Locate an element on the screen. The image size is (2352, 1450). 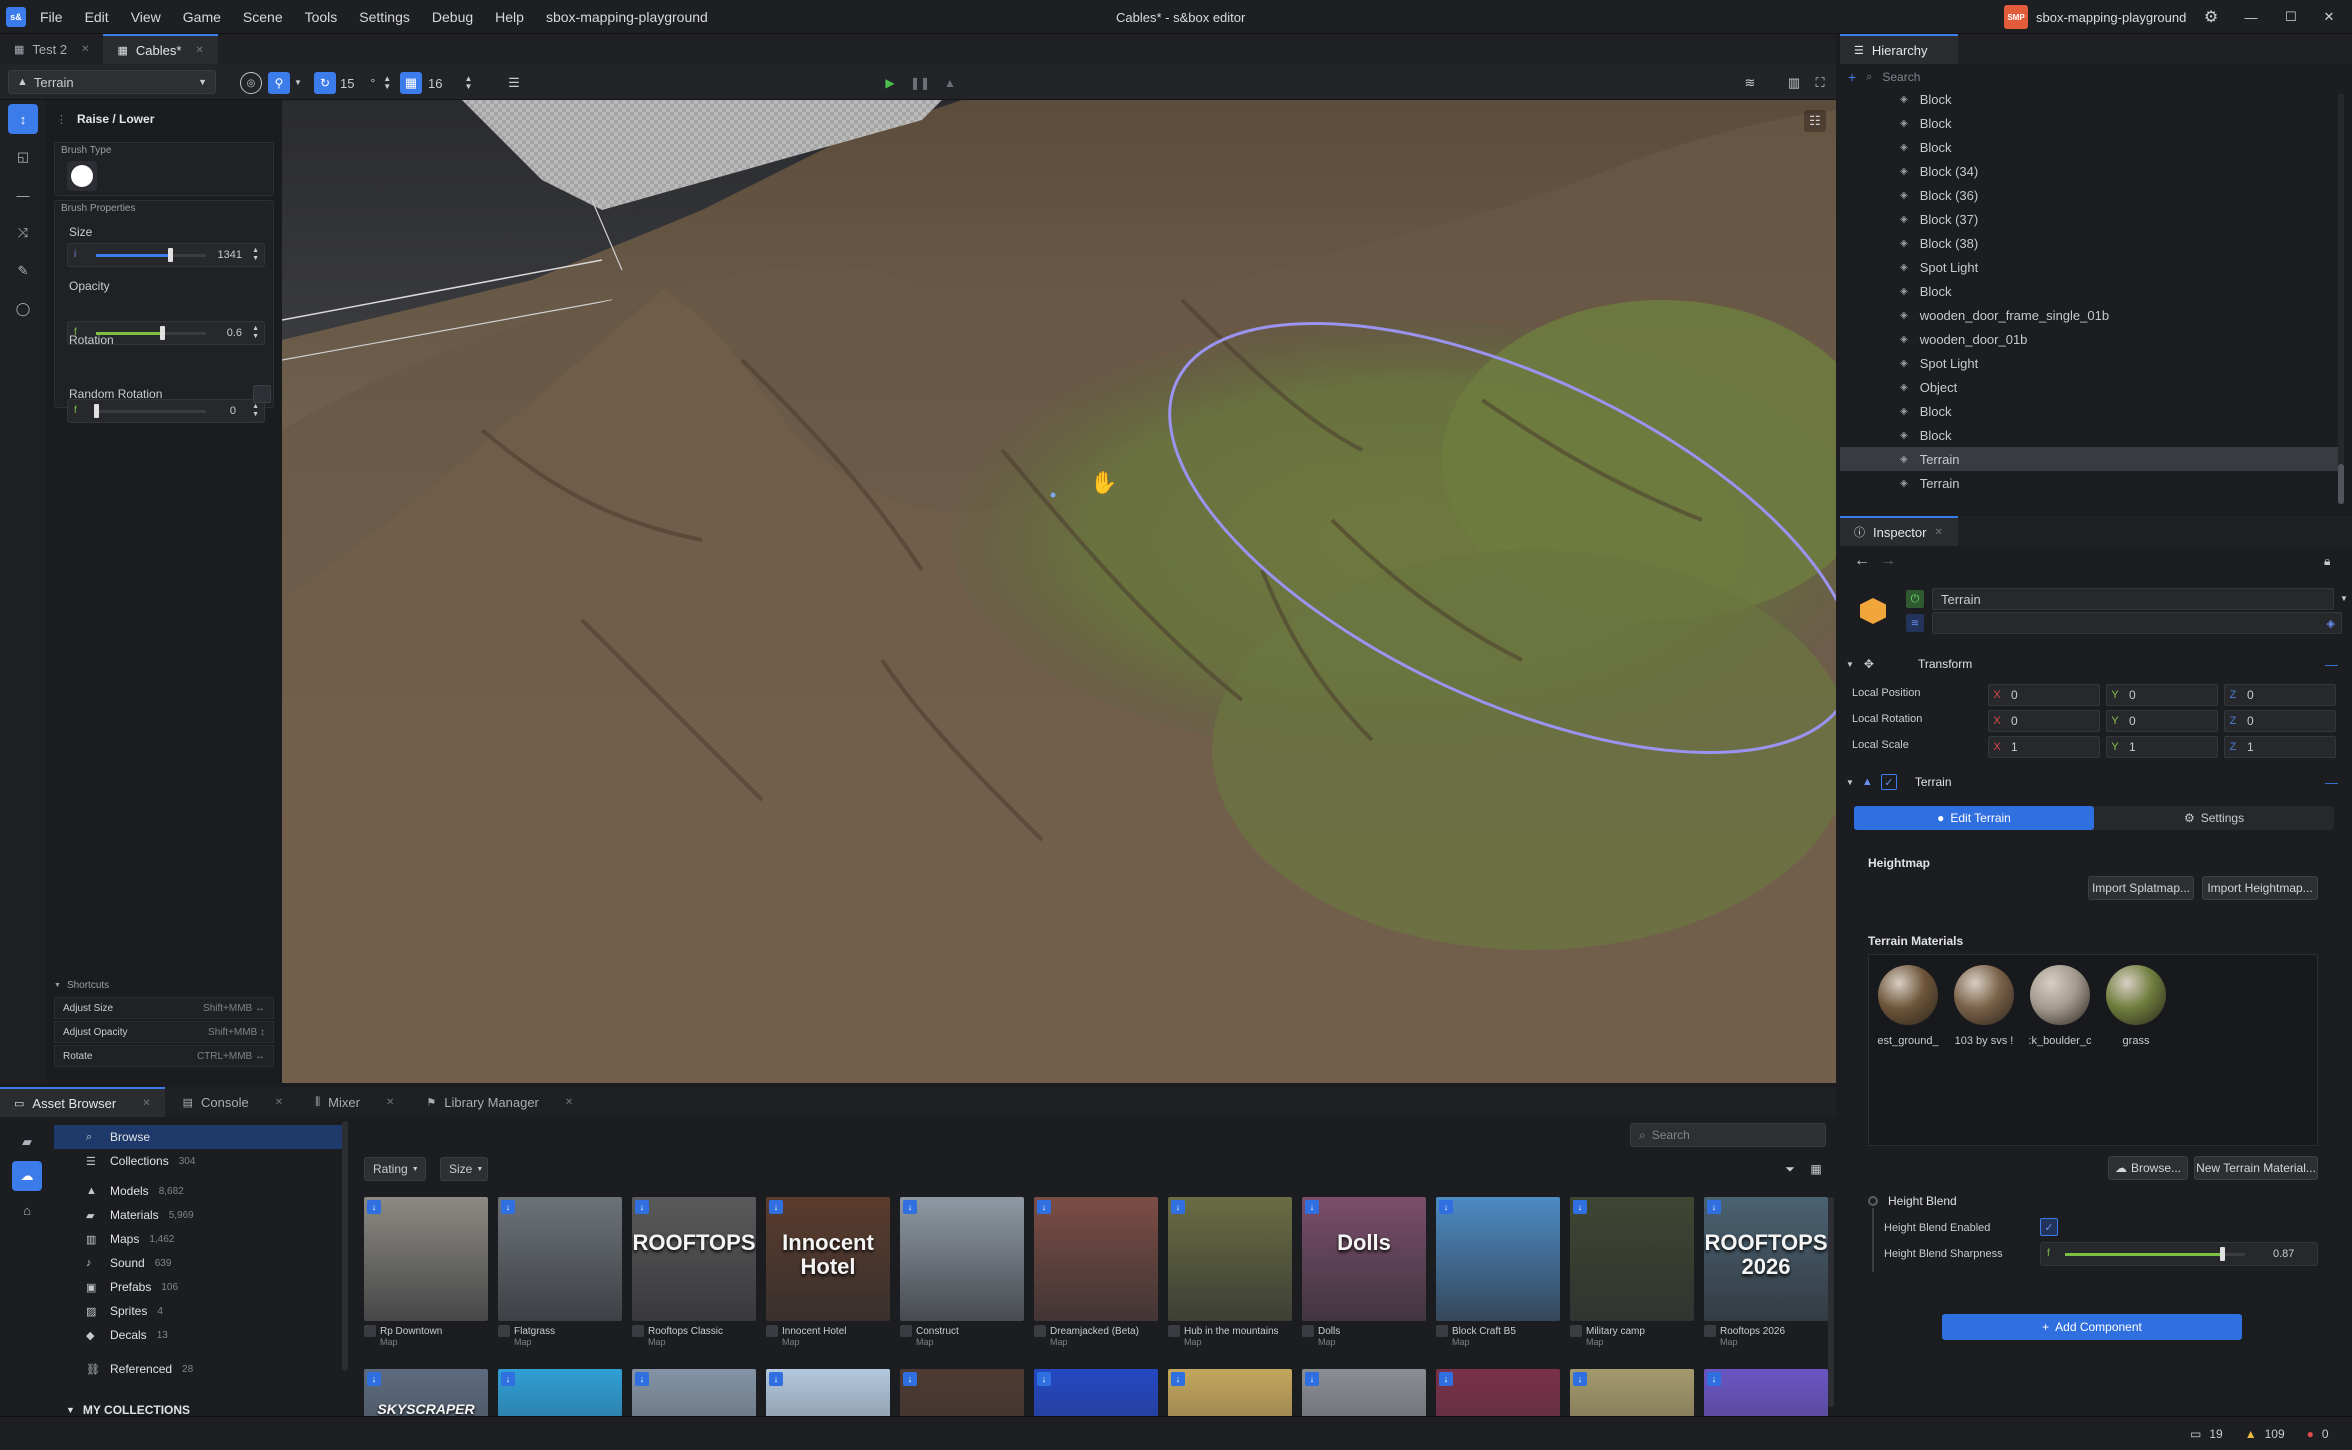
transform-y-field: Y0 is located at coordinates (2162, 695).